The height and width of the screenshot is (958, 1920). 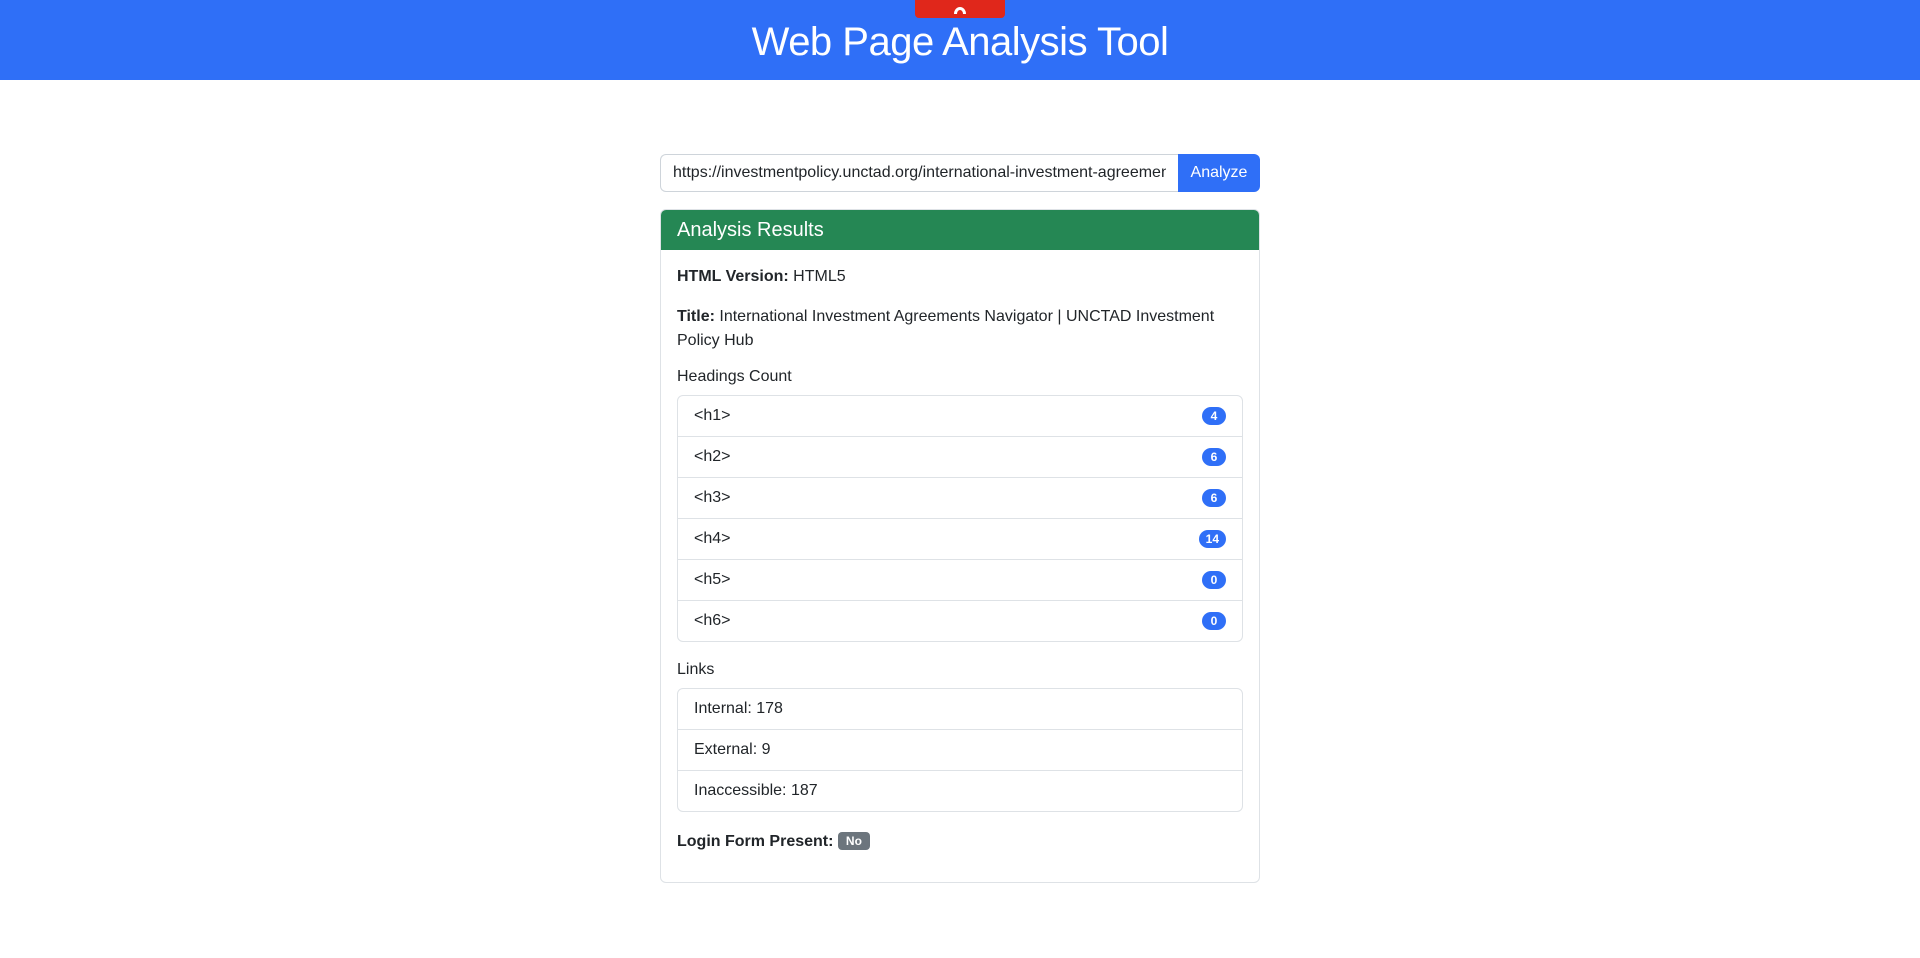 I want to click on heading-tag: <h5>, so click(x=712, y=579).